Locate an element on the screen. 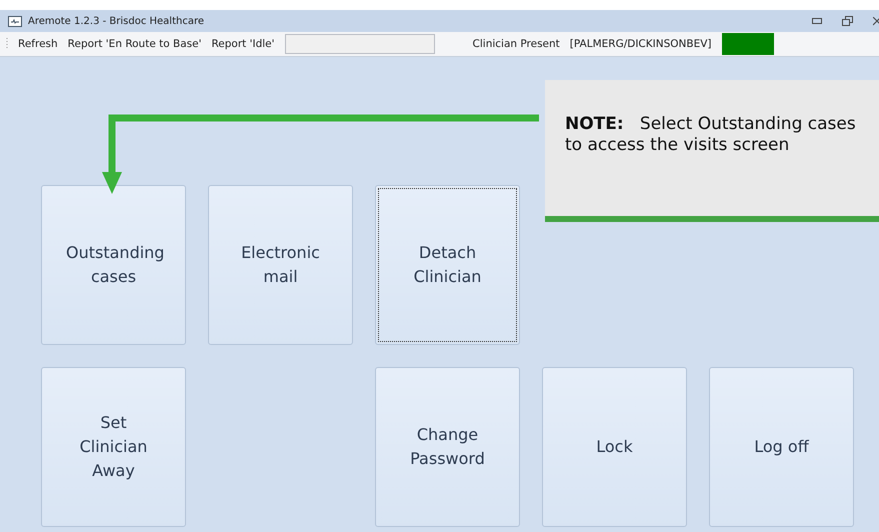 The width and height of the screenshot is (879, 532). close-icon is located at coordinates (876, 21).